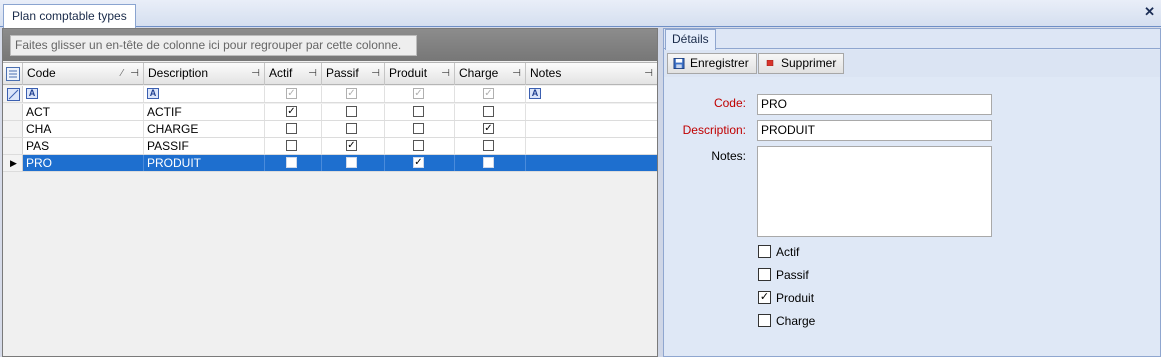  What do you see at coordinates (13, 74) in the screenshot?
I see `column-chooser-icon` at bounding box center [13, 74].